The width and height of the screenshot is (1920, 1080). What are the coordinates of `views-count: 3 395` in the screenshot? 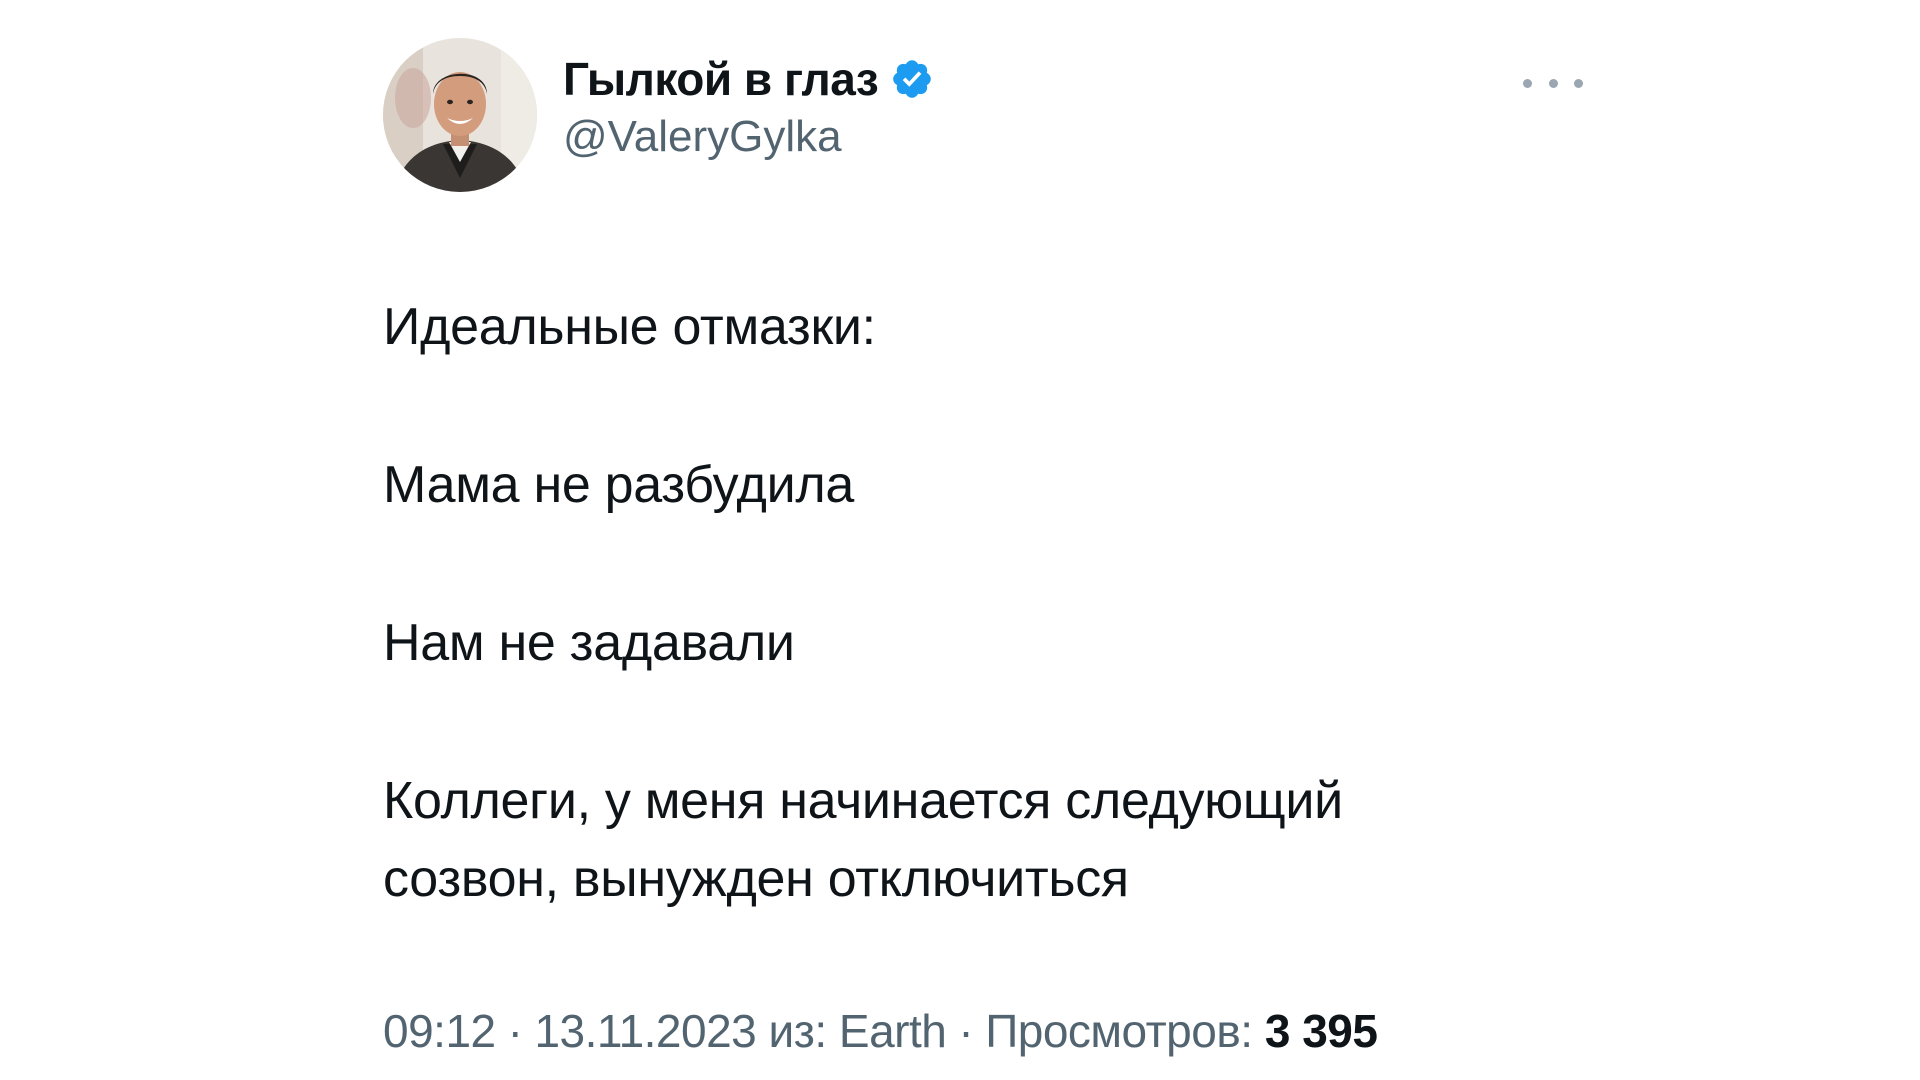 It's located at (1321, 1031).